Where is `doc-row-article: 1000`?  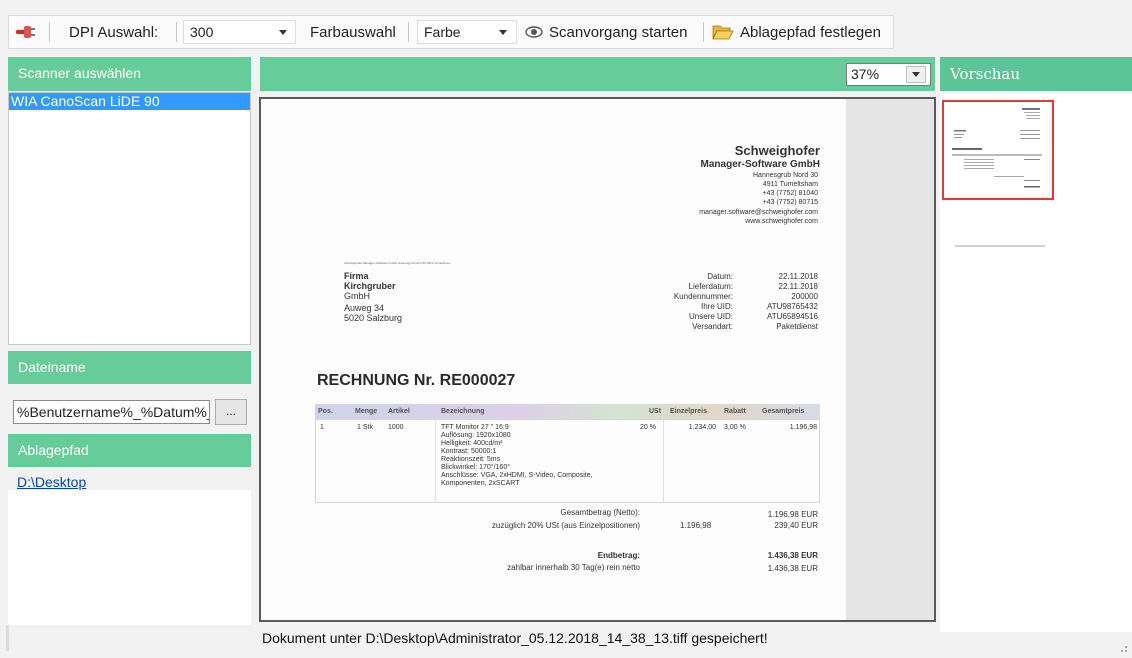 doc-row-article: 1000 is located at coordinates (396, 427).